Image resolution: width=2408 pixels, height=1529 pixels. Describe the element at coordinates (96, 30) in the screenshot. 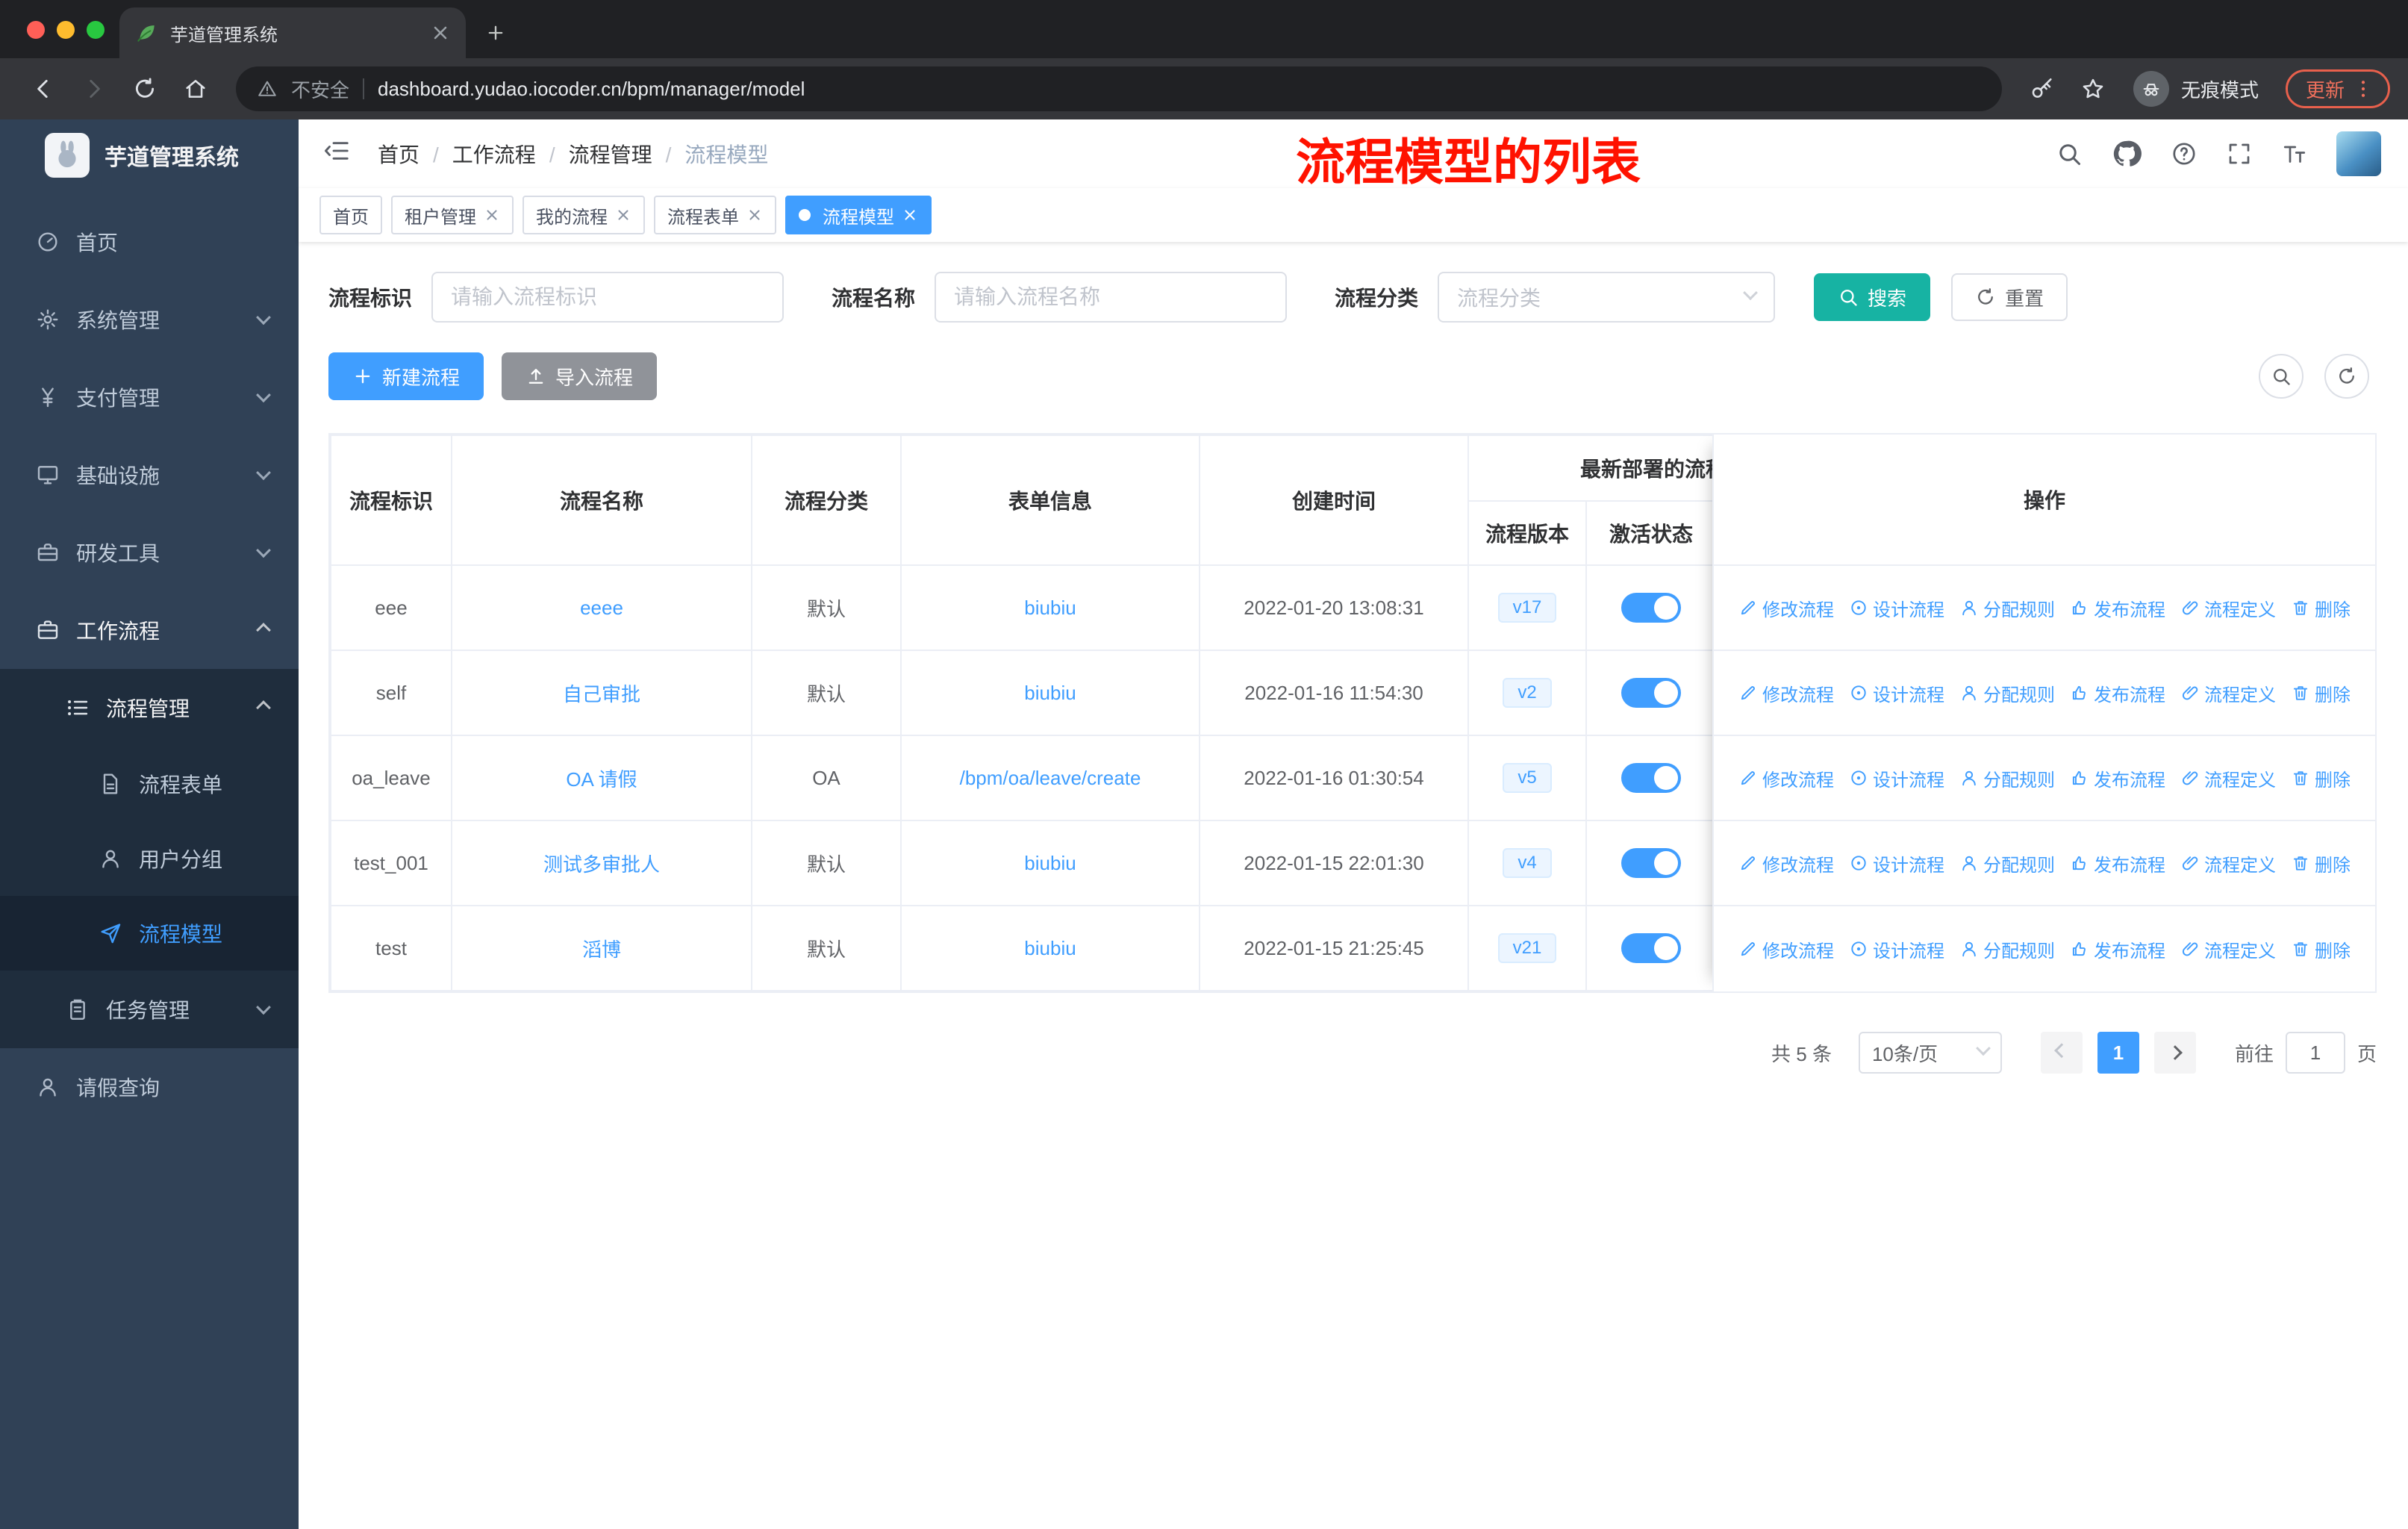

I see `zoom-window-button` at that location.